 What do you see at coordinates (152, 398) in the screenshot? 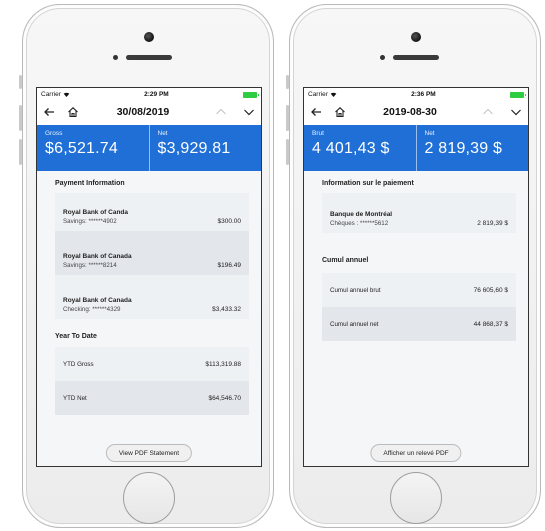
I see `ytd-row: YTD Net $64,546.70` at bounding box center [152, 398].